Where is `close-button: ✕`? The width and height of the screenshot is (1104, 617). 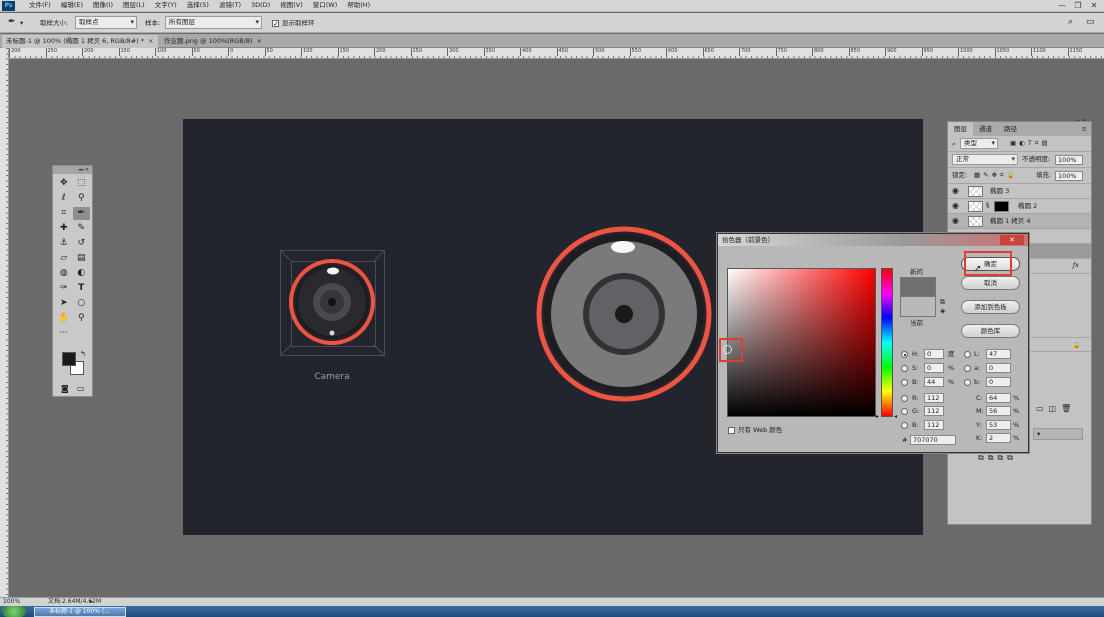
close-button: ✕ is located at coordinates (1094, 6).